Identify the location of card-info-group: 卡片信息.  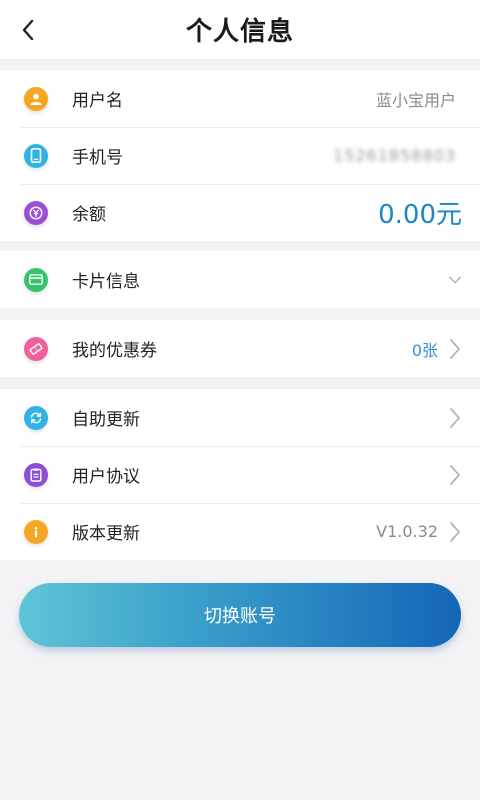
(240, 279).